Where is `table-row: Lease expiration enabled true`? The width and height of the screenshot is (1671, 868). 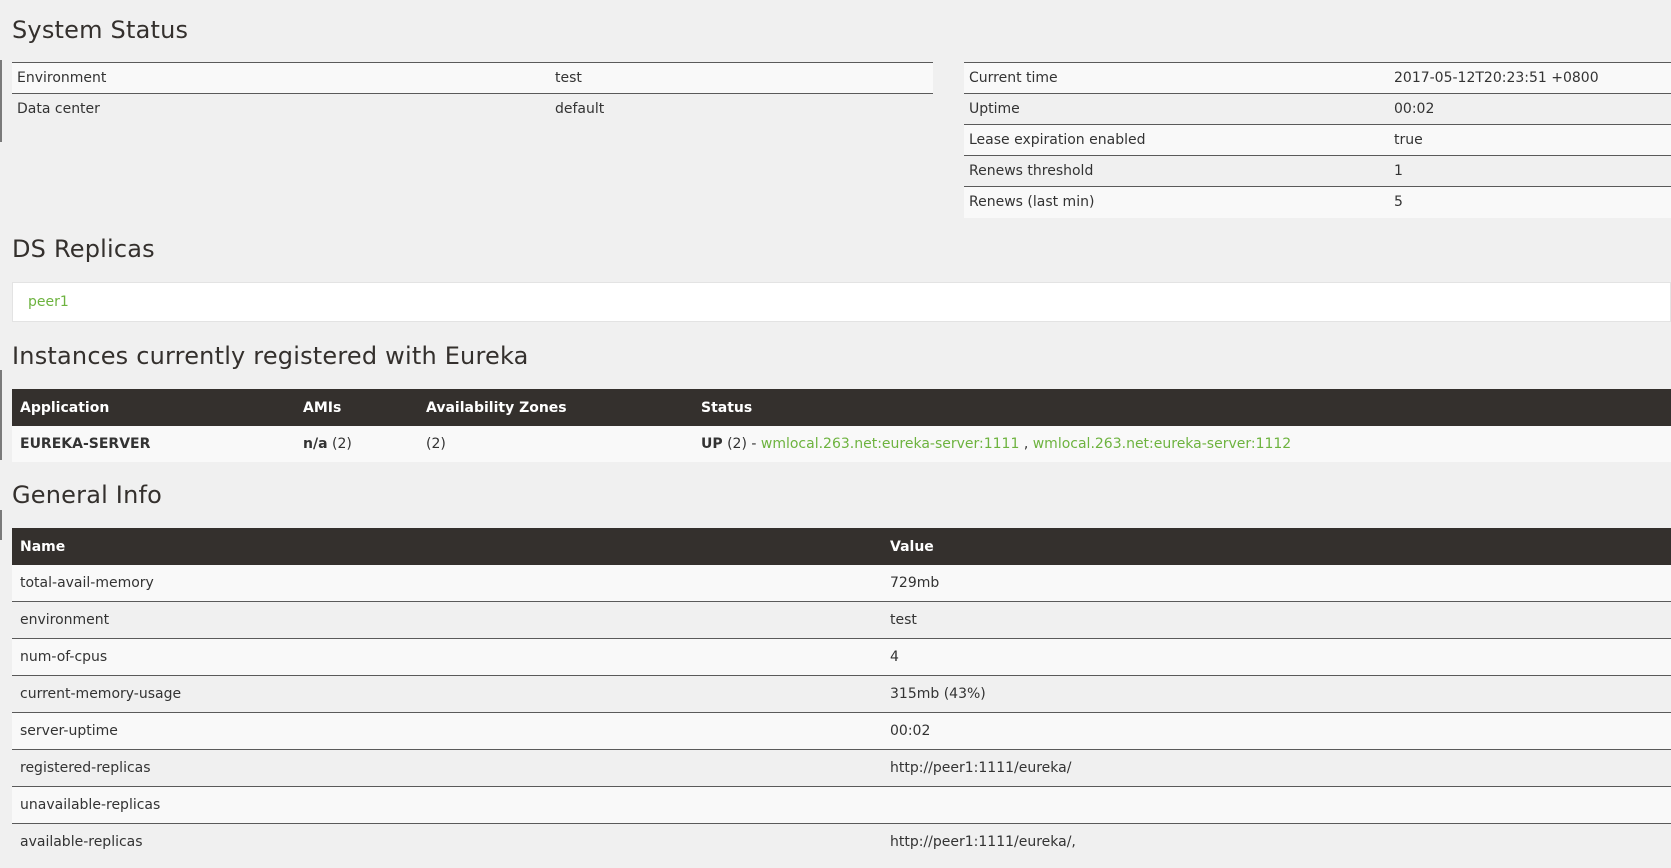 table-row: Lease expiration enabled true is located at coordinates (1317, 140).